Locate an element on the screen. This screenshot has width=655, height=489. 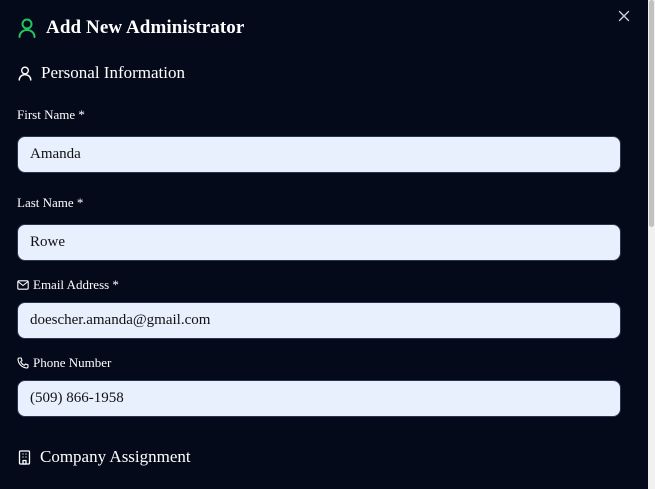
phone-label: Phone Number is located at coordinates (64, 363).